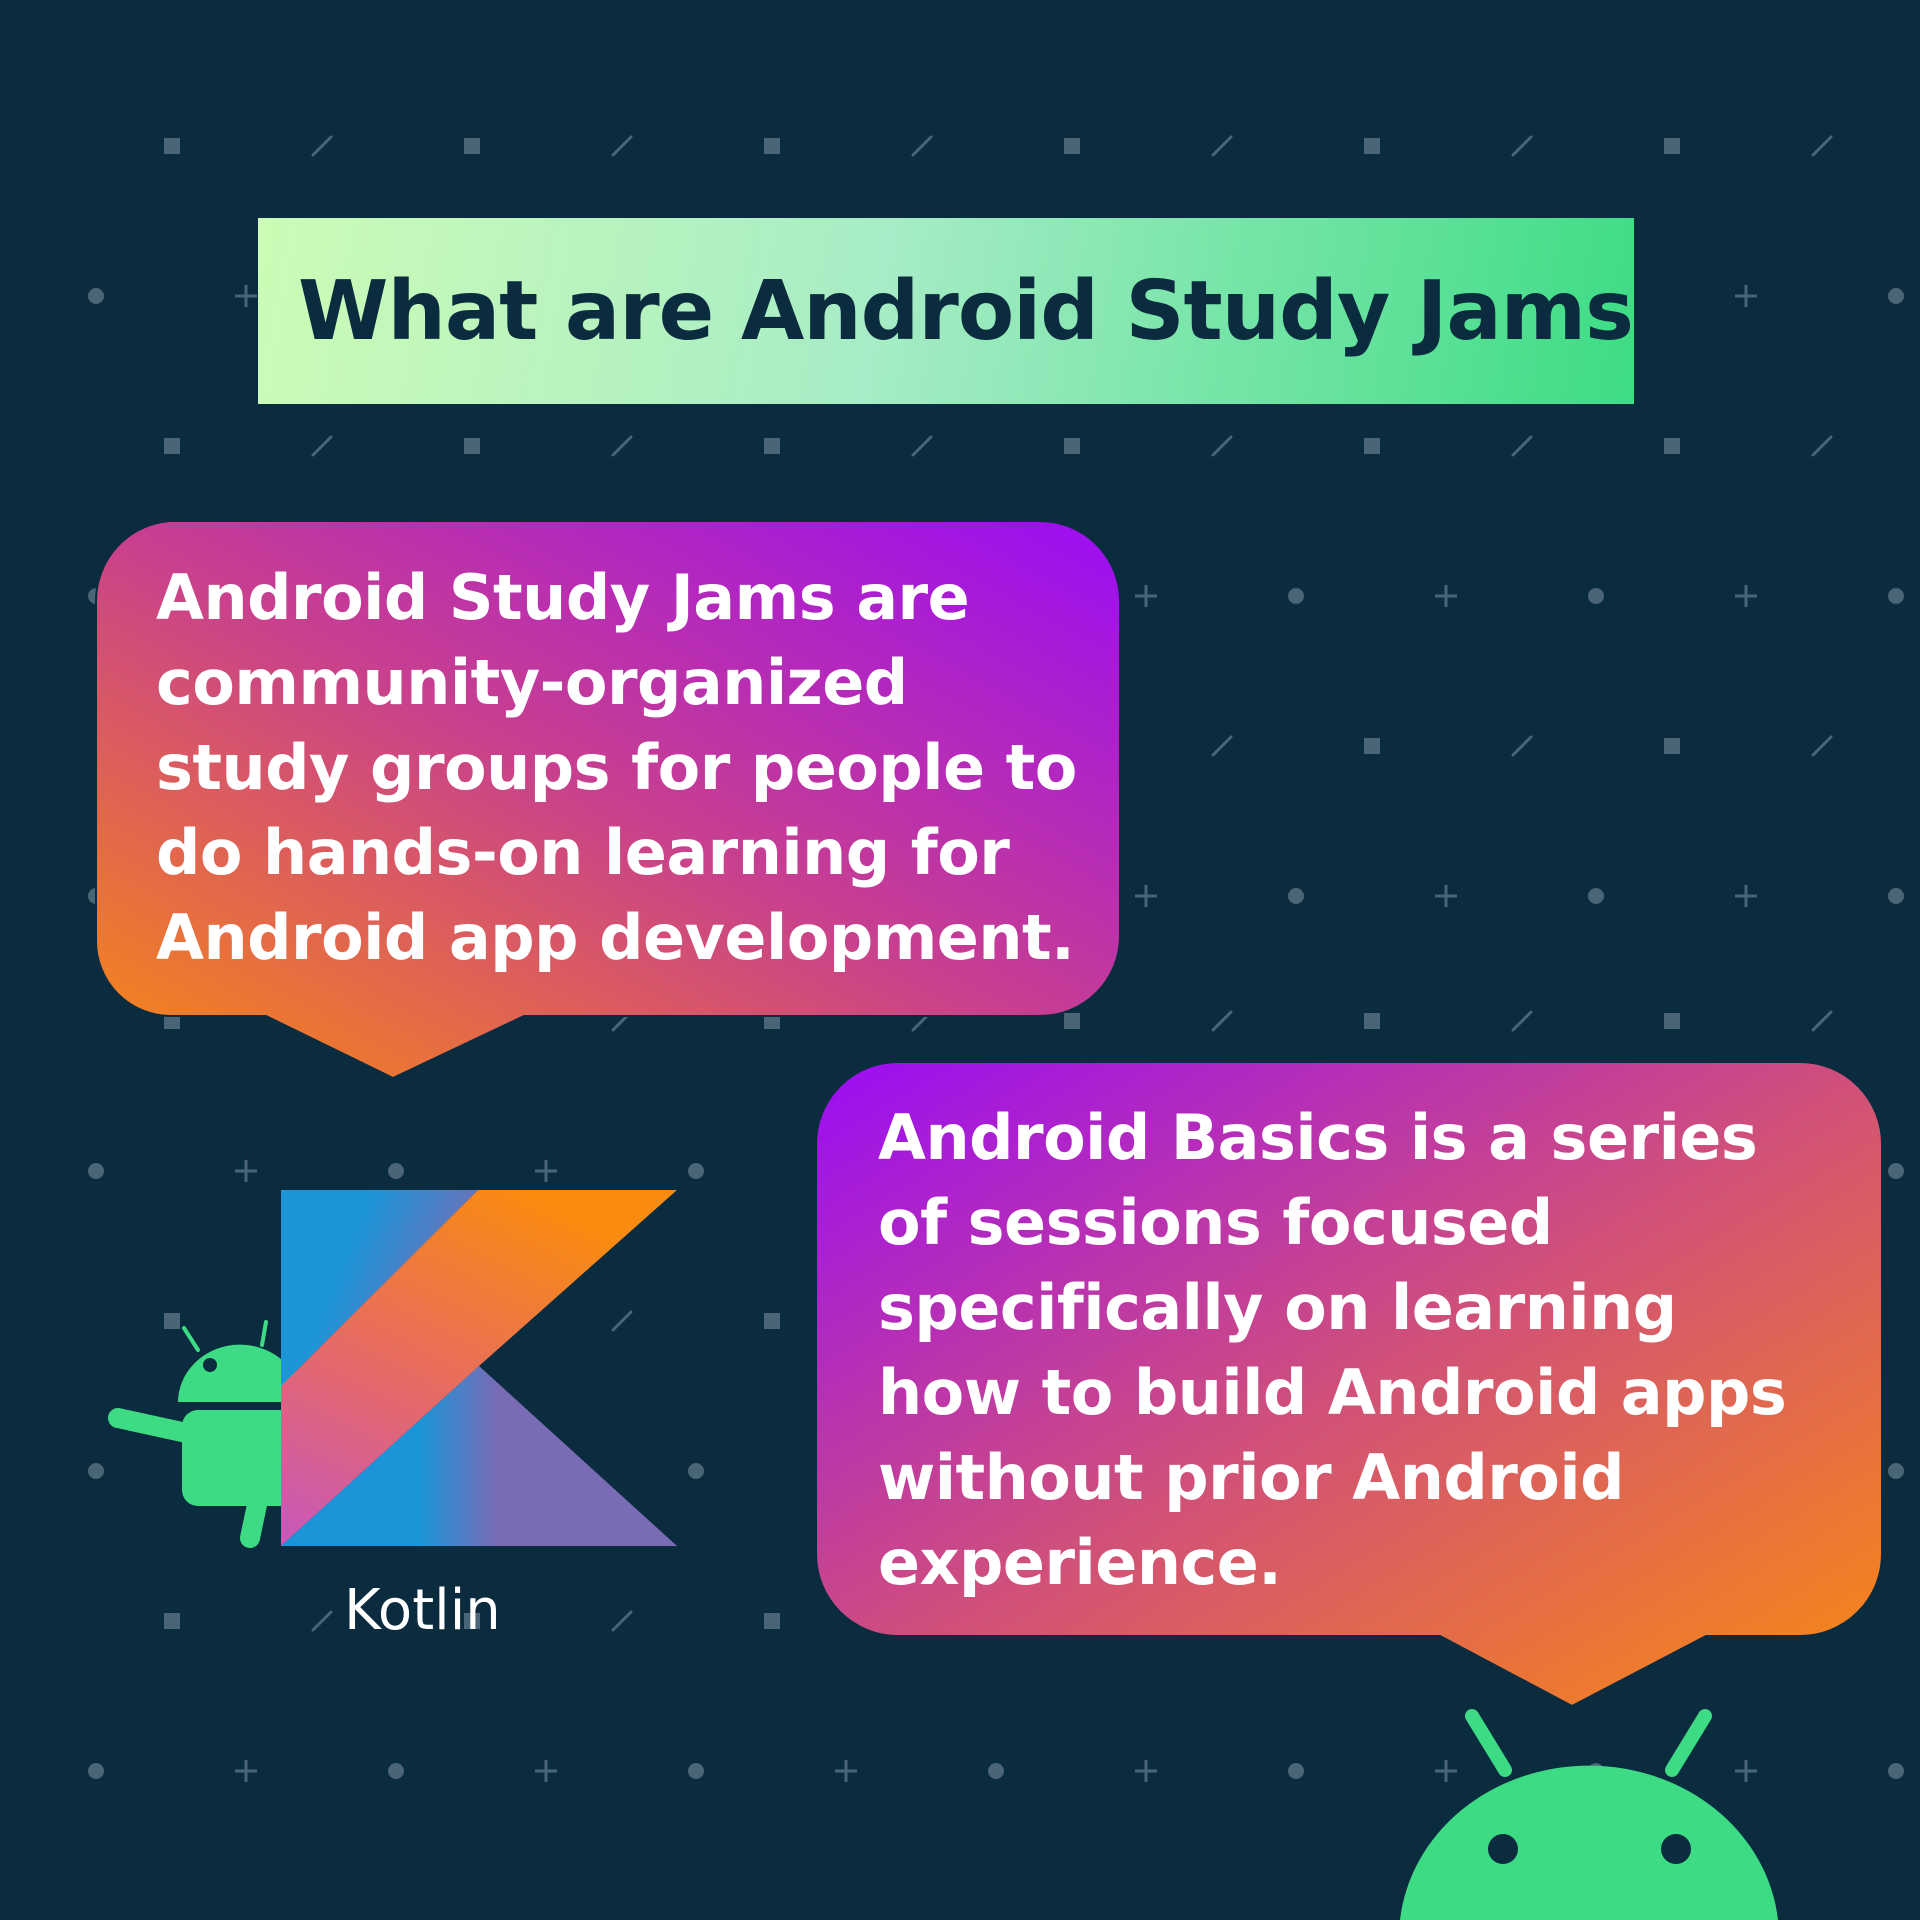 This screenshot has height=1920, width=1920. I want to click on kotlin-label: Kotlin, so click(422, 1610).